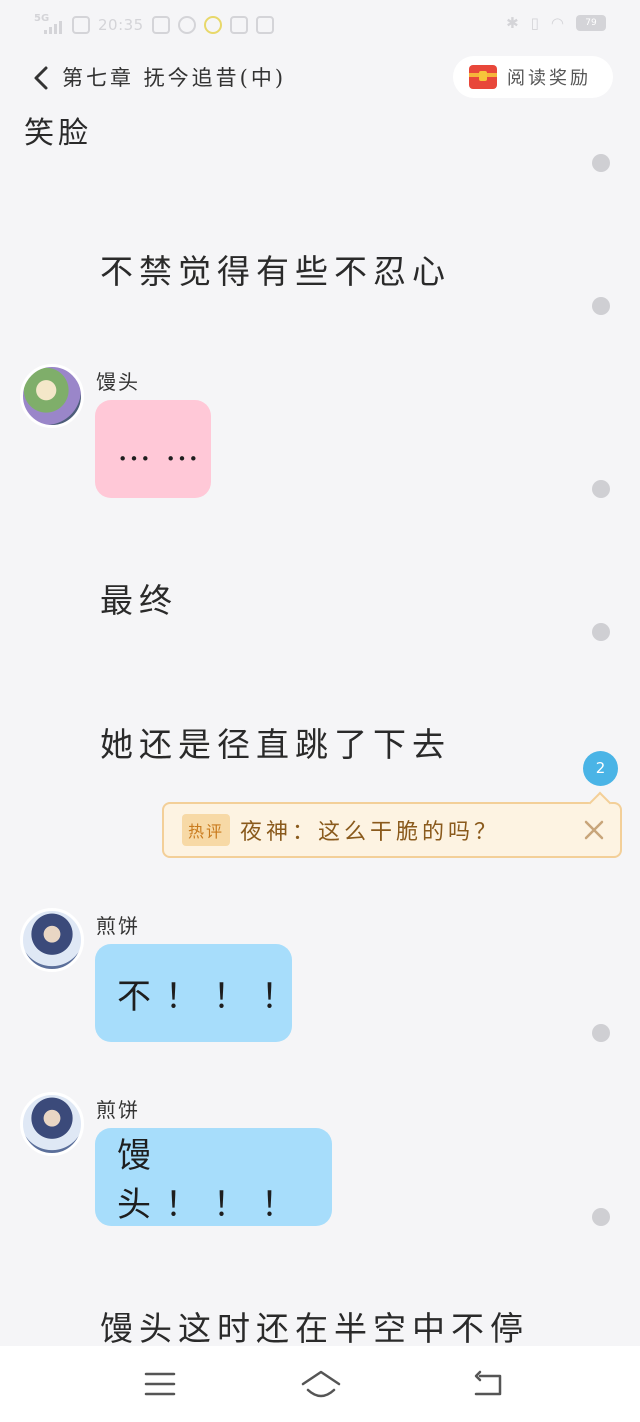 The height and width of the screenshot is (1422, 640). What do you see at coordinates (42, 78) in the screenshot?
I see `back-chevron-icon` at bounding box center [42, 78].